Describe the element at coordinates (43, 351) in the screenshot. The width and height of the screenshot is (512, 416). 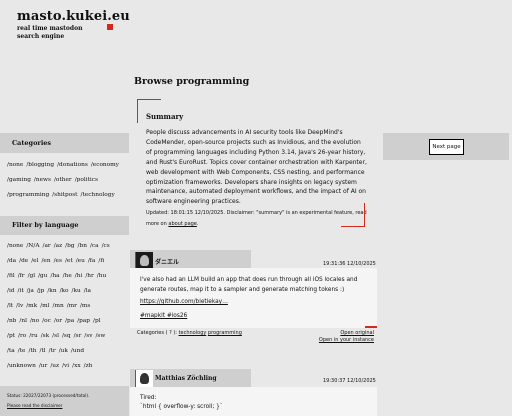
I see `language-link-tl: /tl` at that location.